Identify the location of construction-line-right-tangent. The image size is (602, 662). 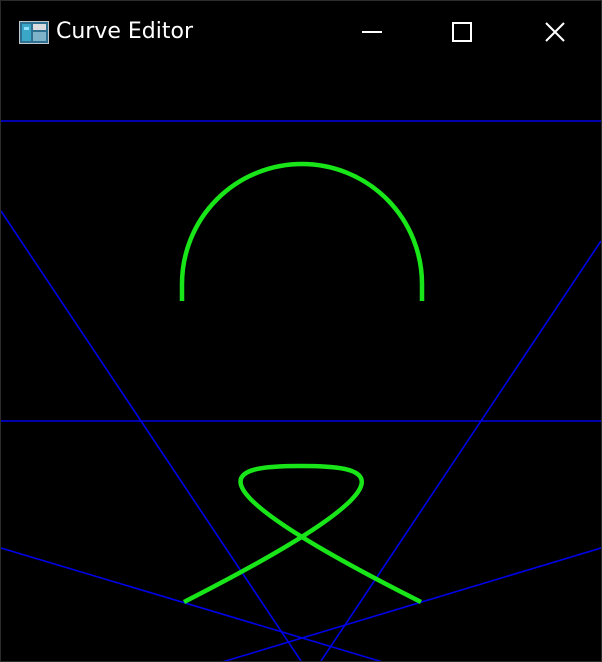
(411, 604).